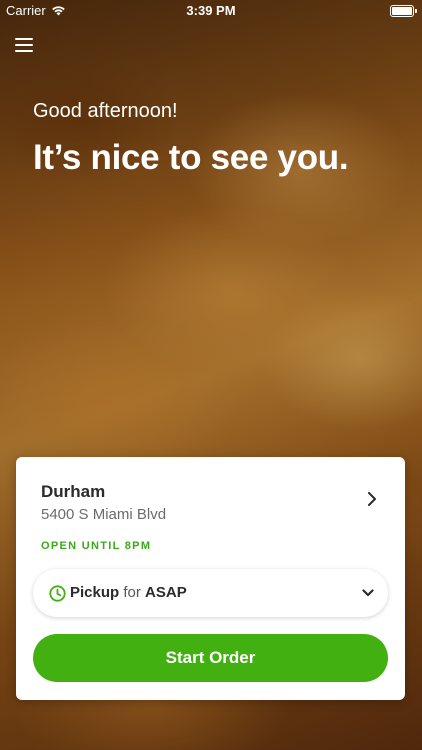 The height and width of the screenshot is (750, 422). What do you see at coordinates (403, 11) in the screenshot?
I see `battery-icon` at bounding box center [403, 11].